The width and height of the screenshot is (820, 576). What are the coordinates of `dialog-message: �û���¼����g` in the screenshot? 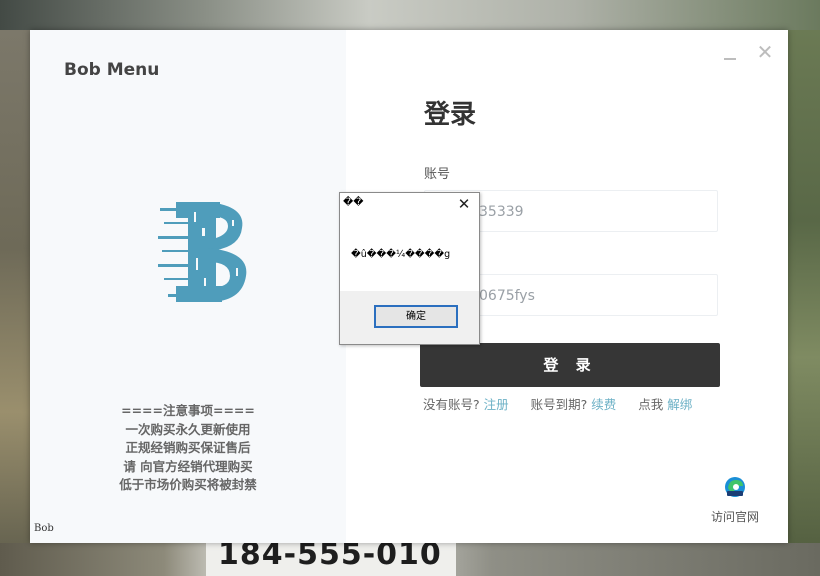 It's located at (401, 254).